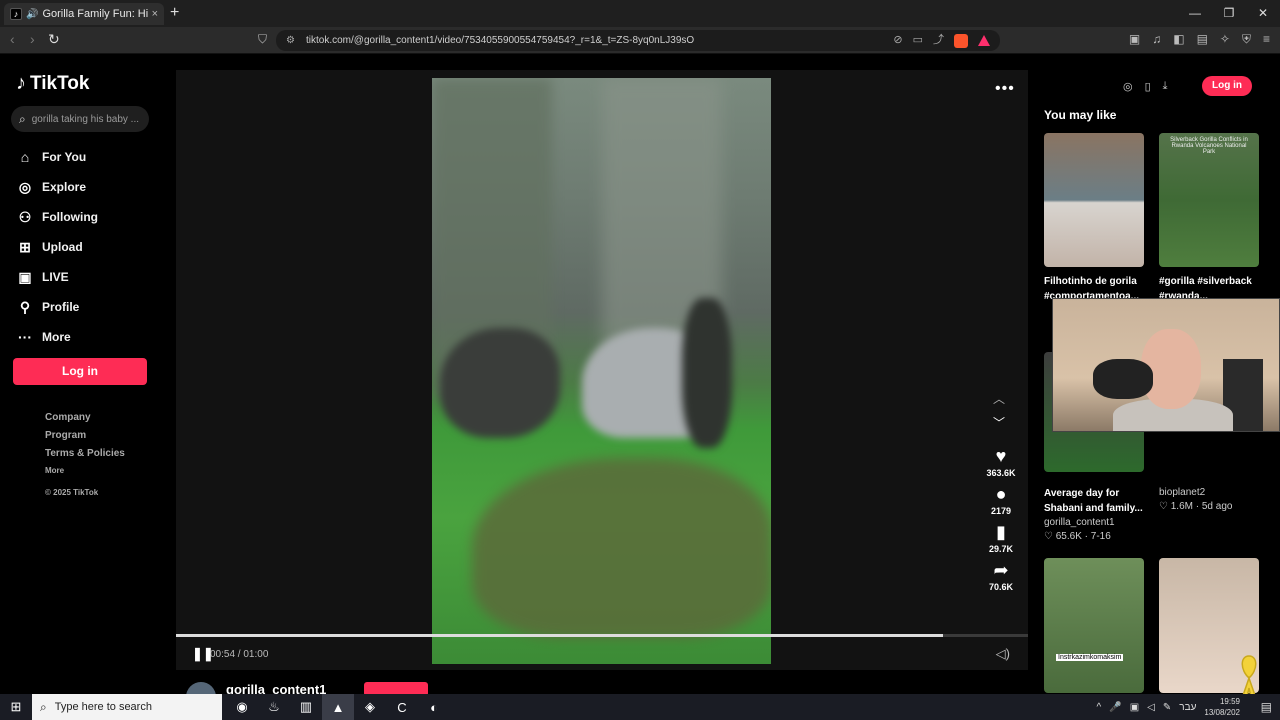  What do you see at coordinates (242, 707) in the screenshot?
I see `obs-icon: ◉` at bounding box center [242, 707].